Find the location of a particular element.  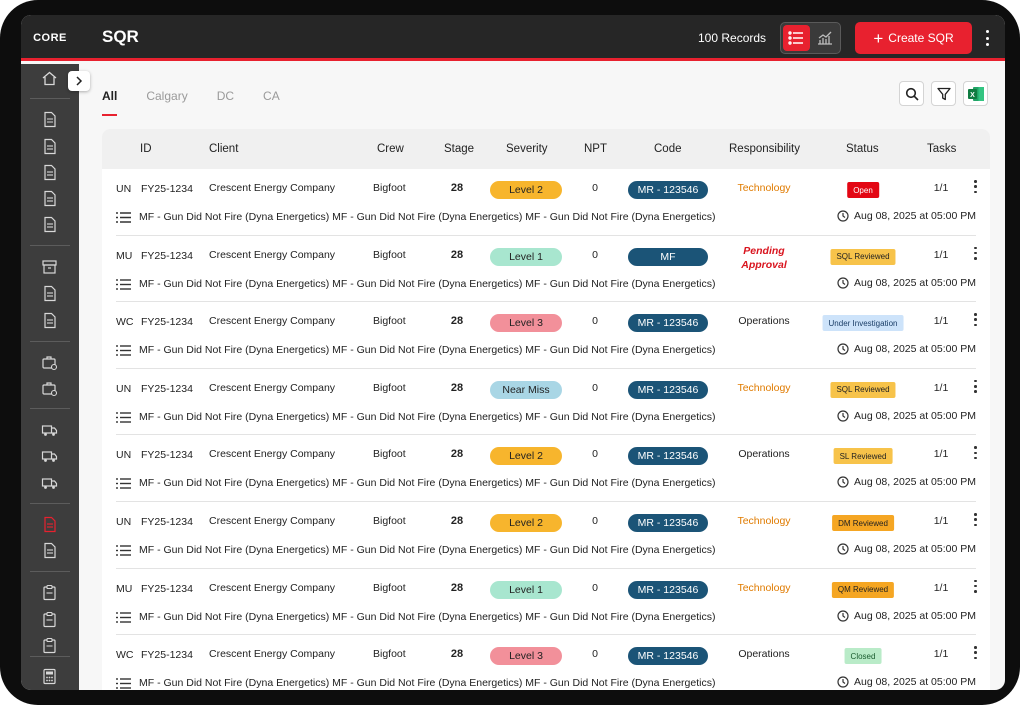

col-client: Client is located at coordinates (223, 149).